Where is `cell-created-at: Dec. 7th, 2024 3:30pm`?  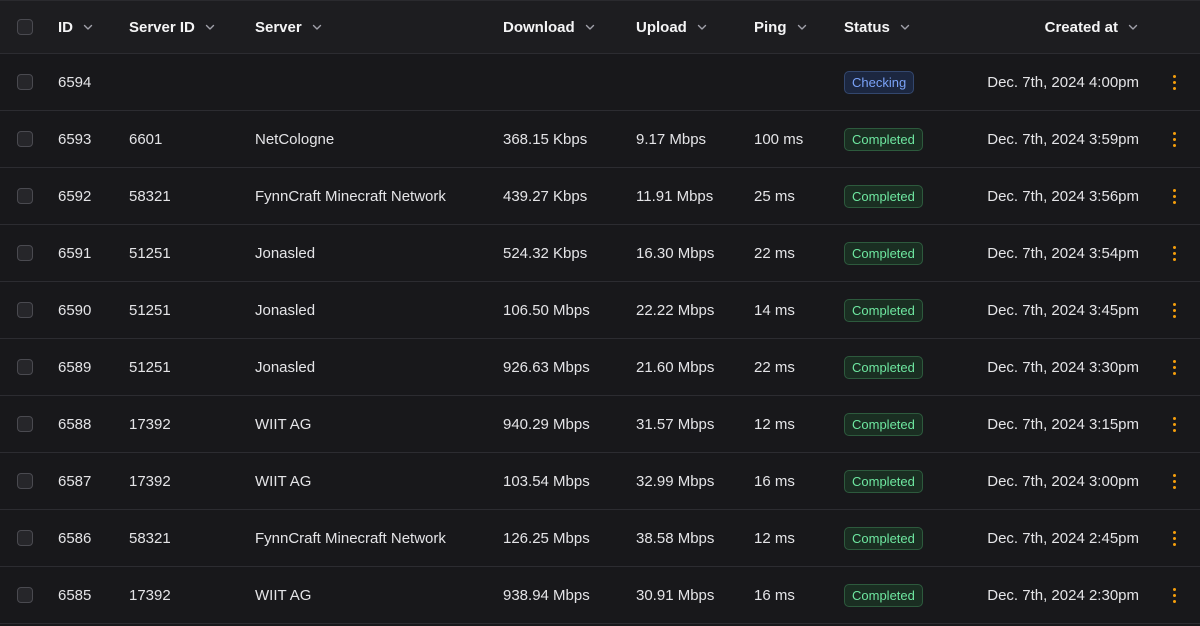
cell-created-at: Dec. 7th, 2024 3:30pm is located at coordinates (1063, 367).